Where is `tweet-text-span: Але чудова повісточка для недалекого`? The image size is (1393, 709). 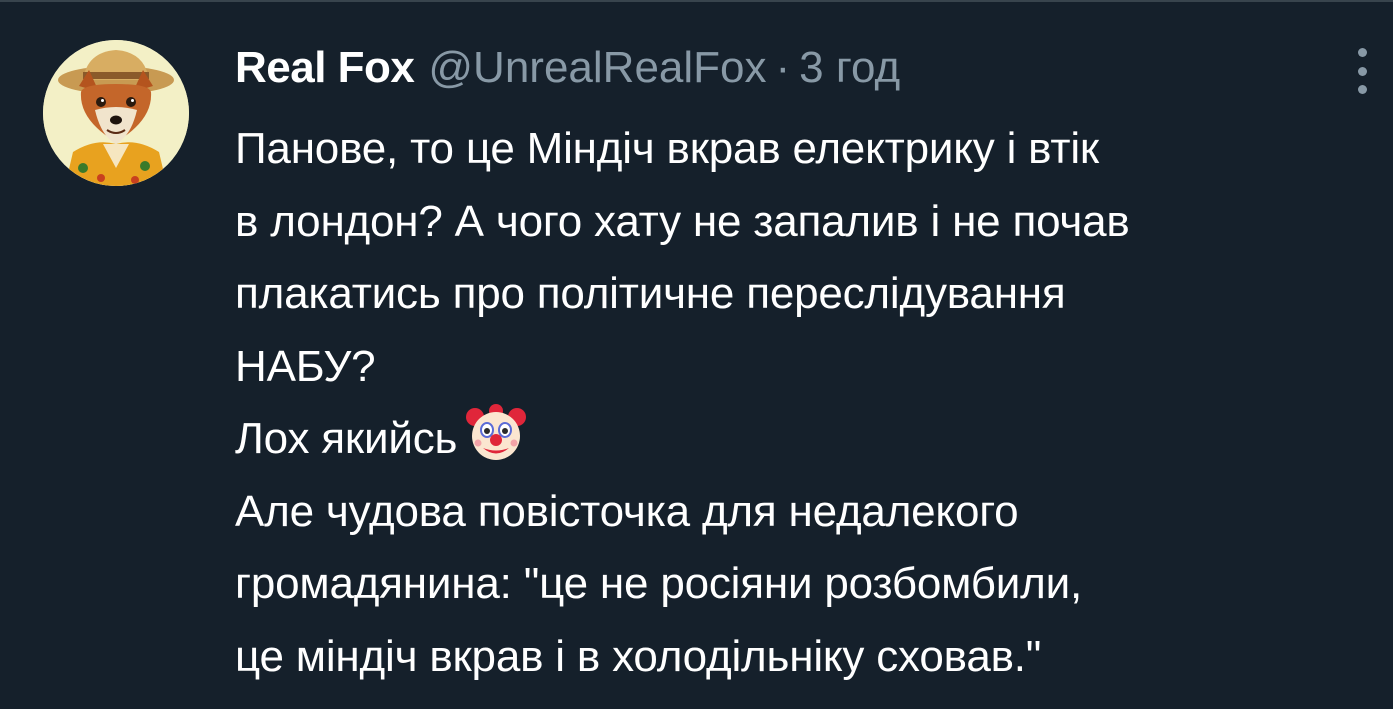
tweet-text-span: Але чудова повісточка для недалекого is located at coordinates (627, 511).